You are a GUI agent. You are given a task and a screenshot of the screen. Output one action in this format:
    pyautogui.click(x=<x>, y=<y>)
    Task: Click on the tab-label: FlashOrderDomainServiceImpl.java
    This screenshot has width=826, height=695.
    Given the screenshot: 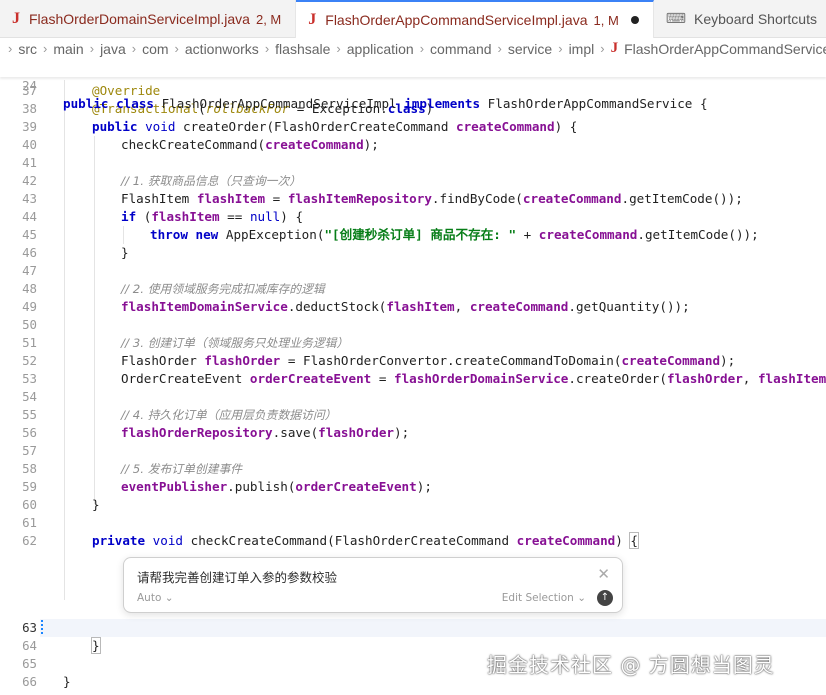 What is the action you would take?
    pyautogui.click(x=139, y=19)
    